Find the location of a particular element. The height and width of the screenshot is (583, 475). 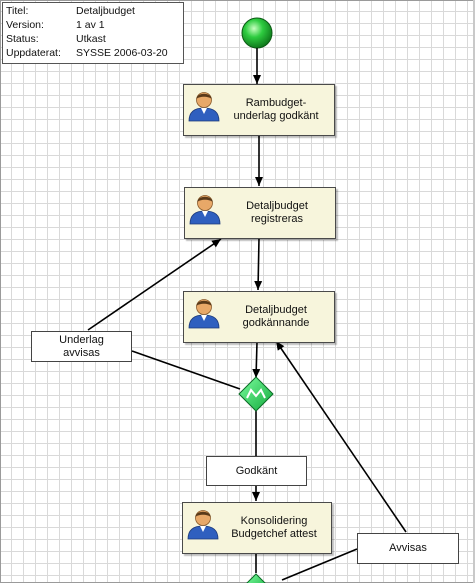

note-avvisas: Avvisas is located at coordinates (408, 548).